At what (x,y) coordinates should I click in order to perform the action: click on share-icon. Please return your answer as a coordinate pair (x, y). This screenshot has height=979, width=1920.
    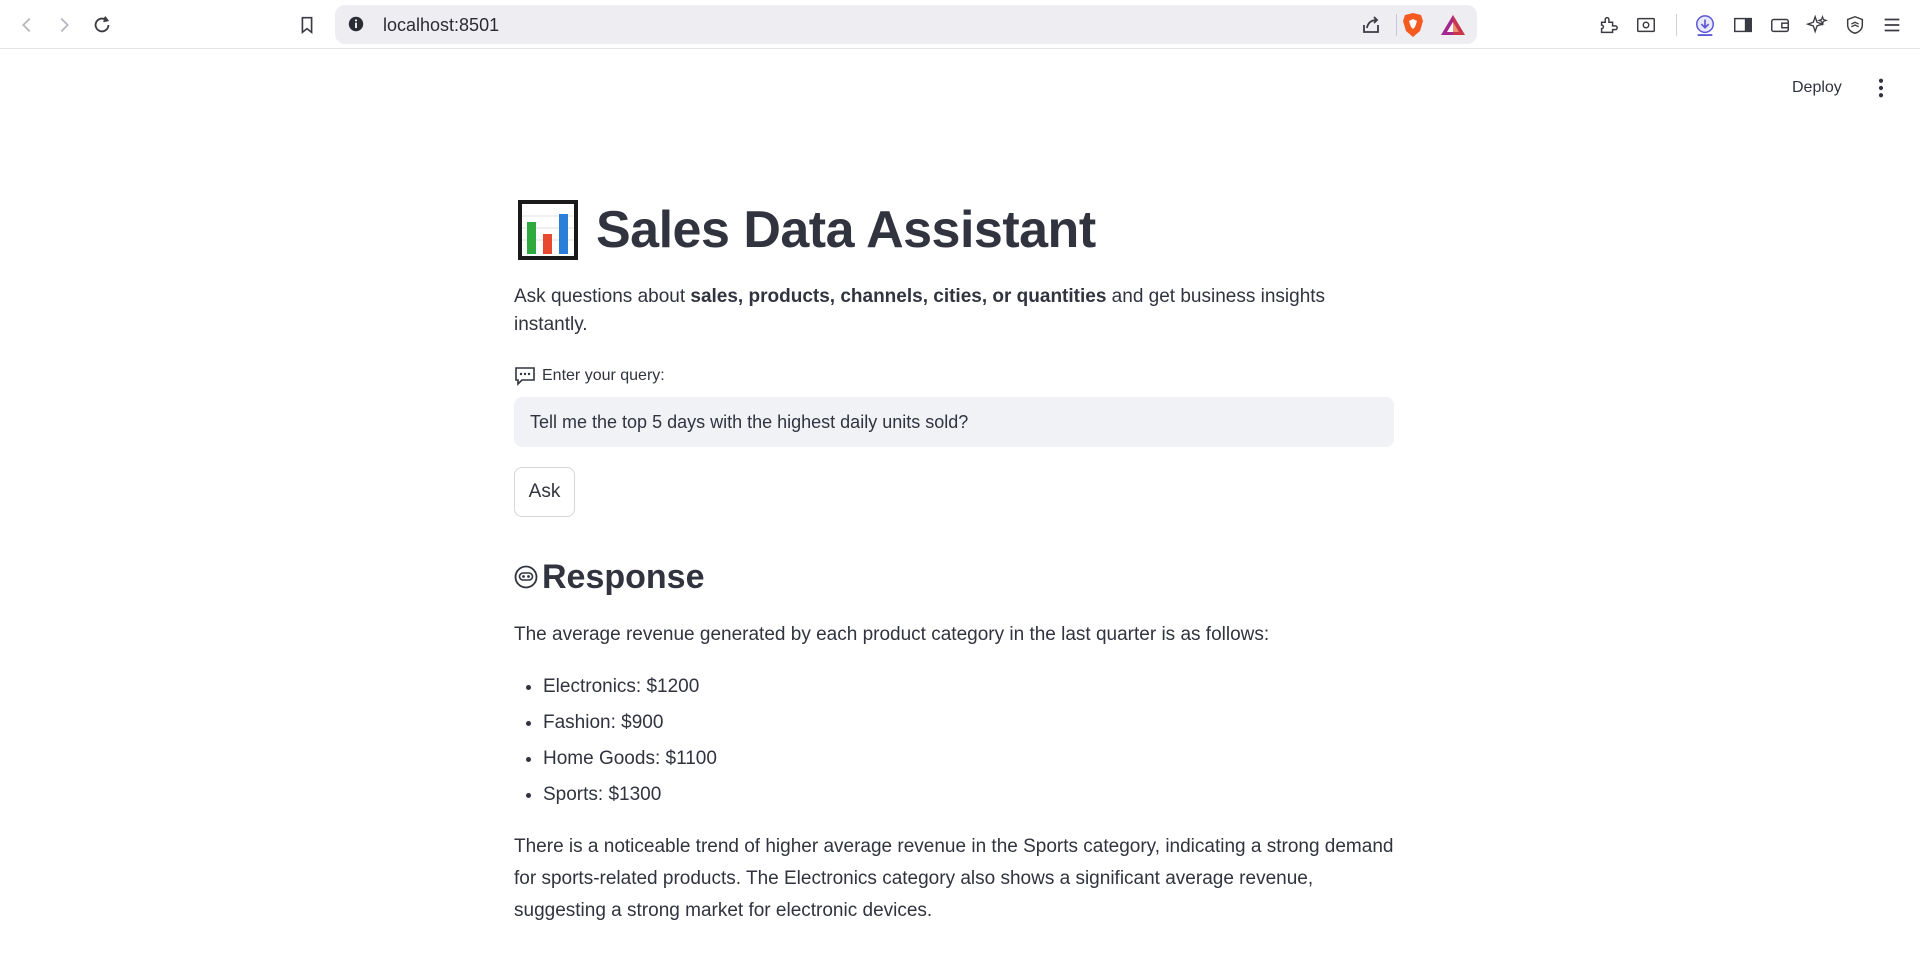
    Looking at the image, I should click on (1371, 25).